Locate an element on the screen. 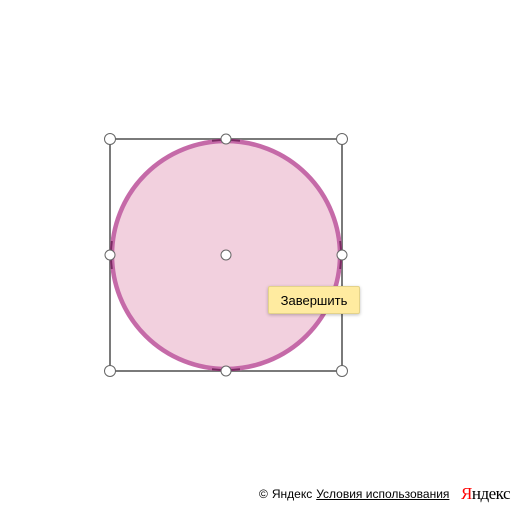  copyright-bar: © Яндекс Условия использования is located at coordinates (354, 494).